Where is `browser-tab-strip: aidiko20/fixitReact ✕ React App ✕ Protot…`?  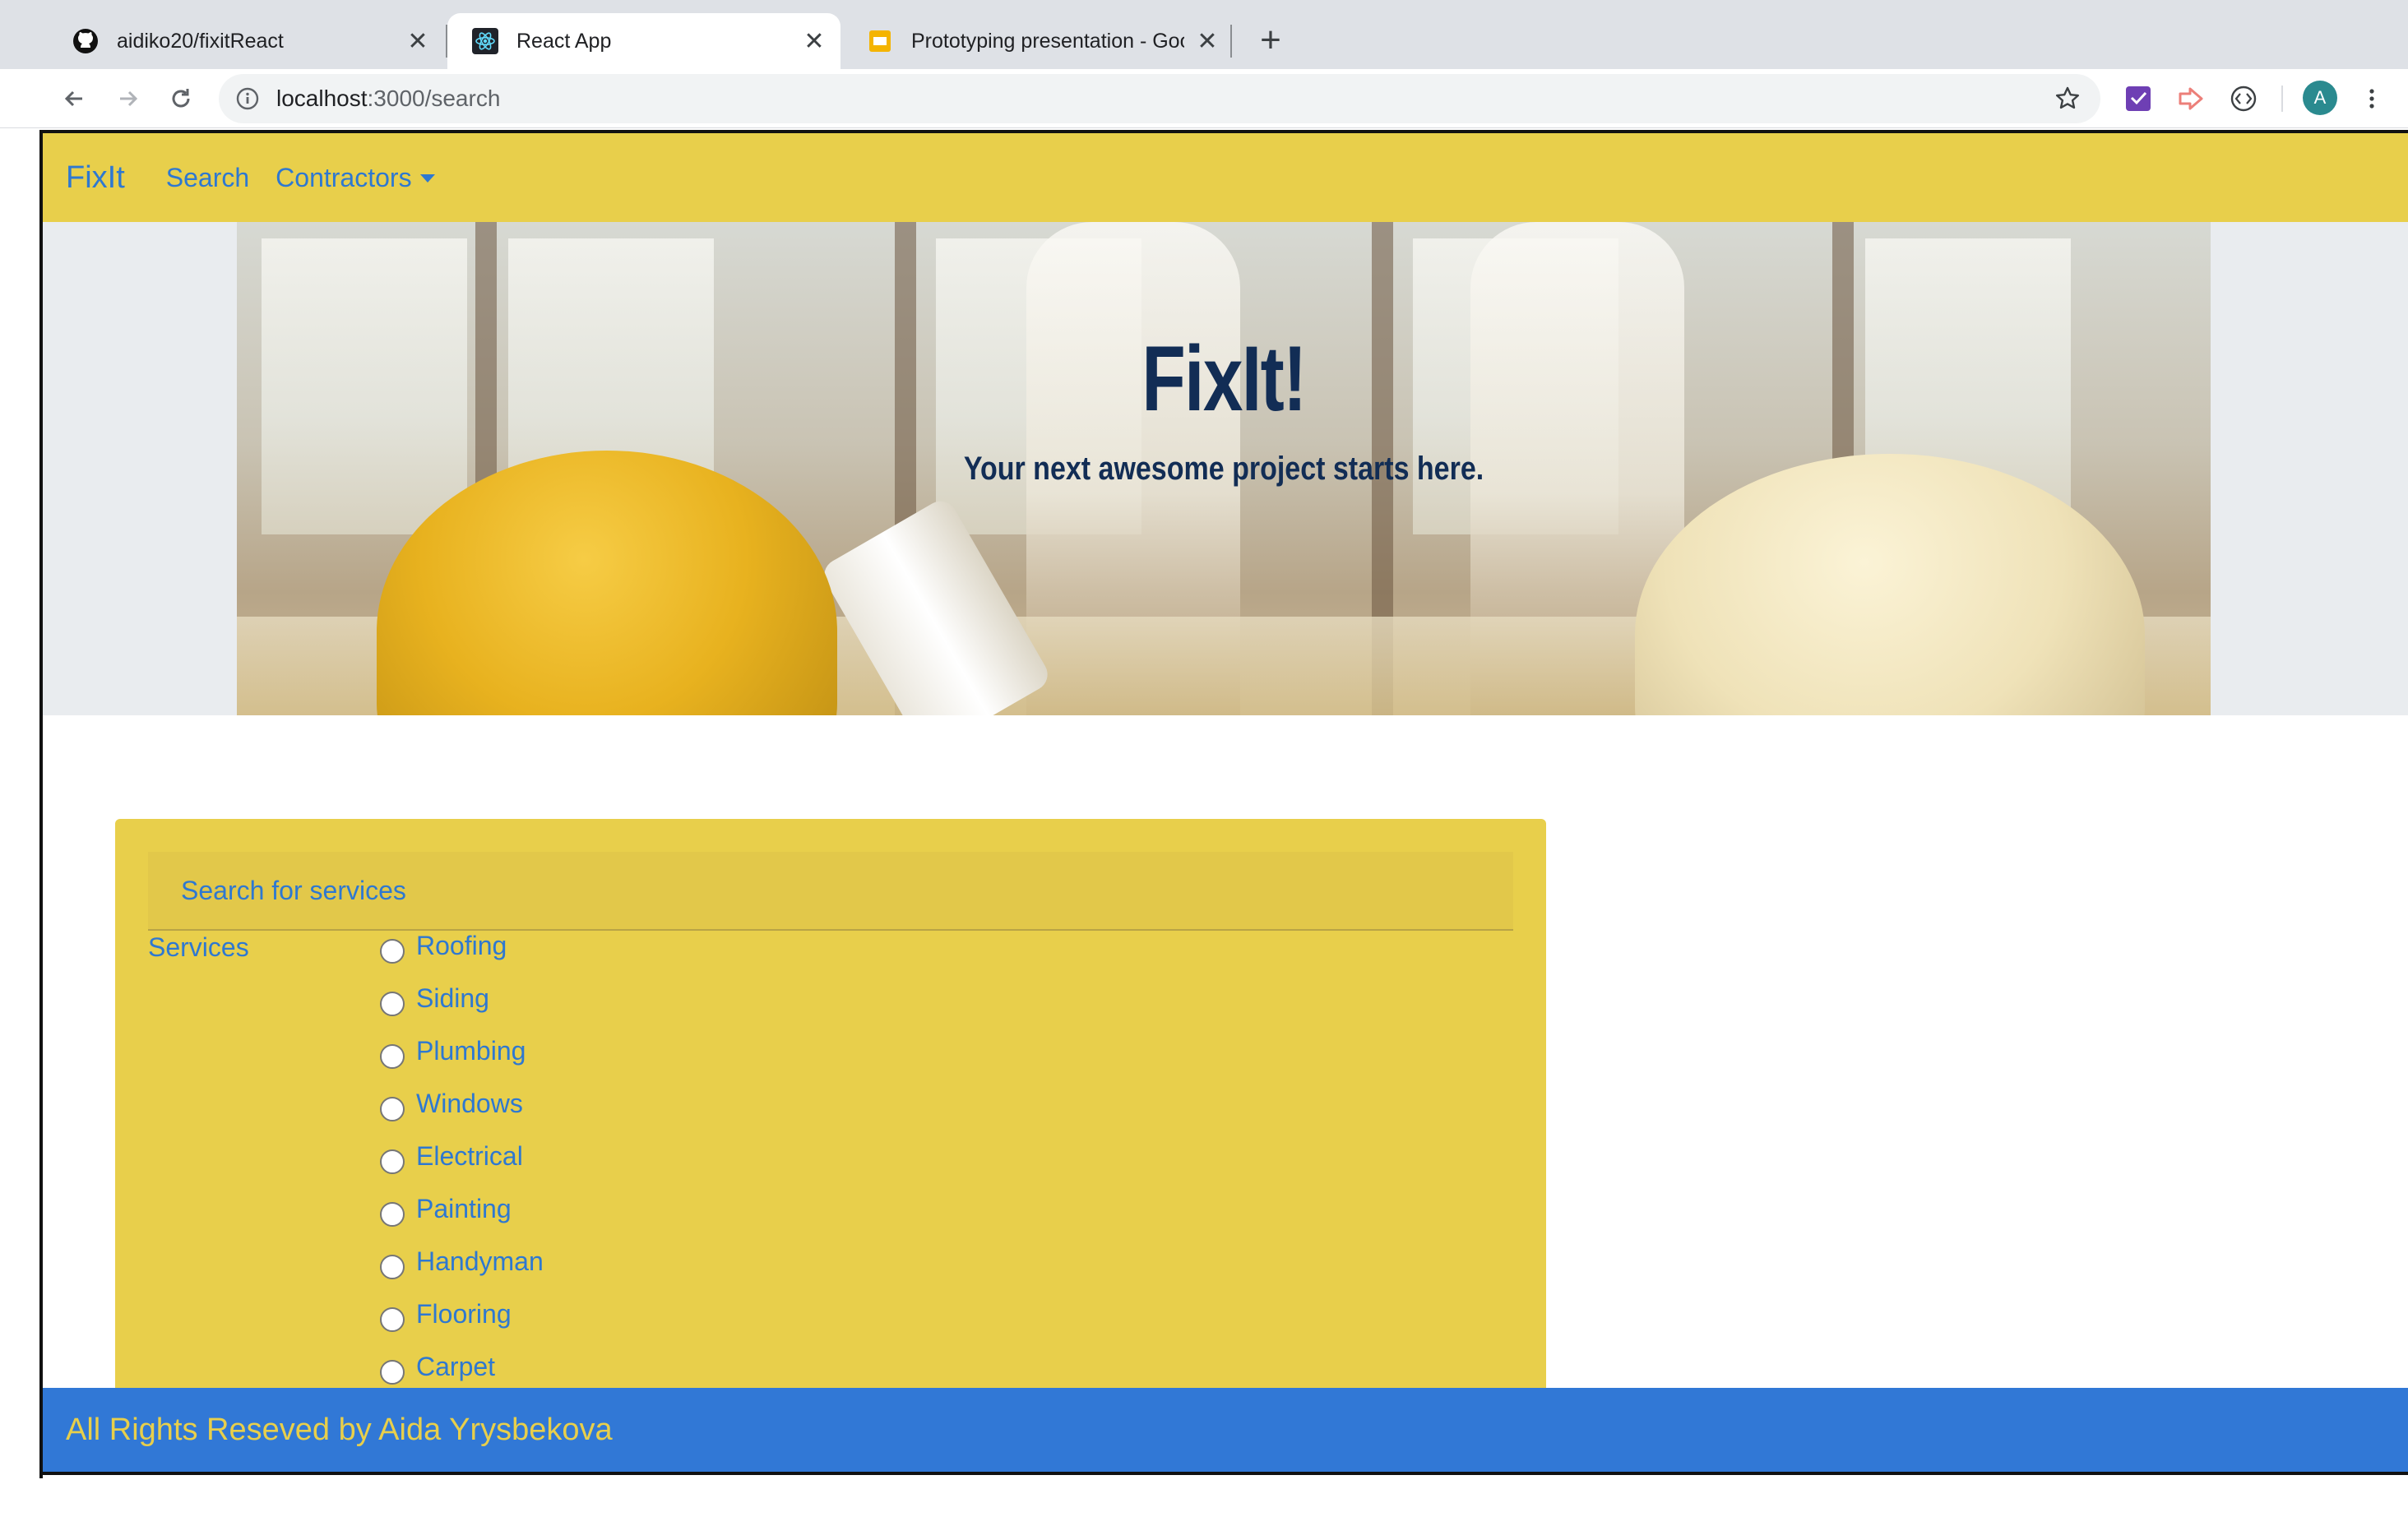 browser-tab-strip: aidiko20/fixitReact ✕ React App ✕ Protot… is located at coordinates (1204, 34).